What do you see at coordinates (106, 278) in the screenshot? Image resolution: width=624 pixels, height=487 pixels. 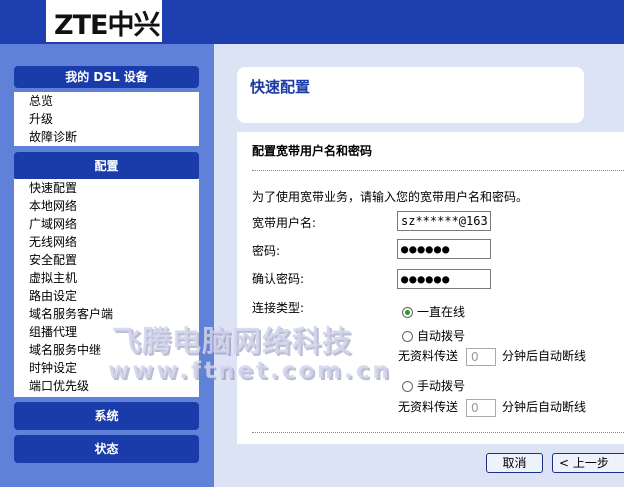 I see `sidebar-item-virtual-host: 虚拟主机` at bounding box center [106, 278].